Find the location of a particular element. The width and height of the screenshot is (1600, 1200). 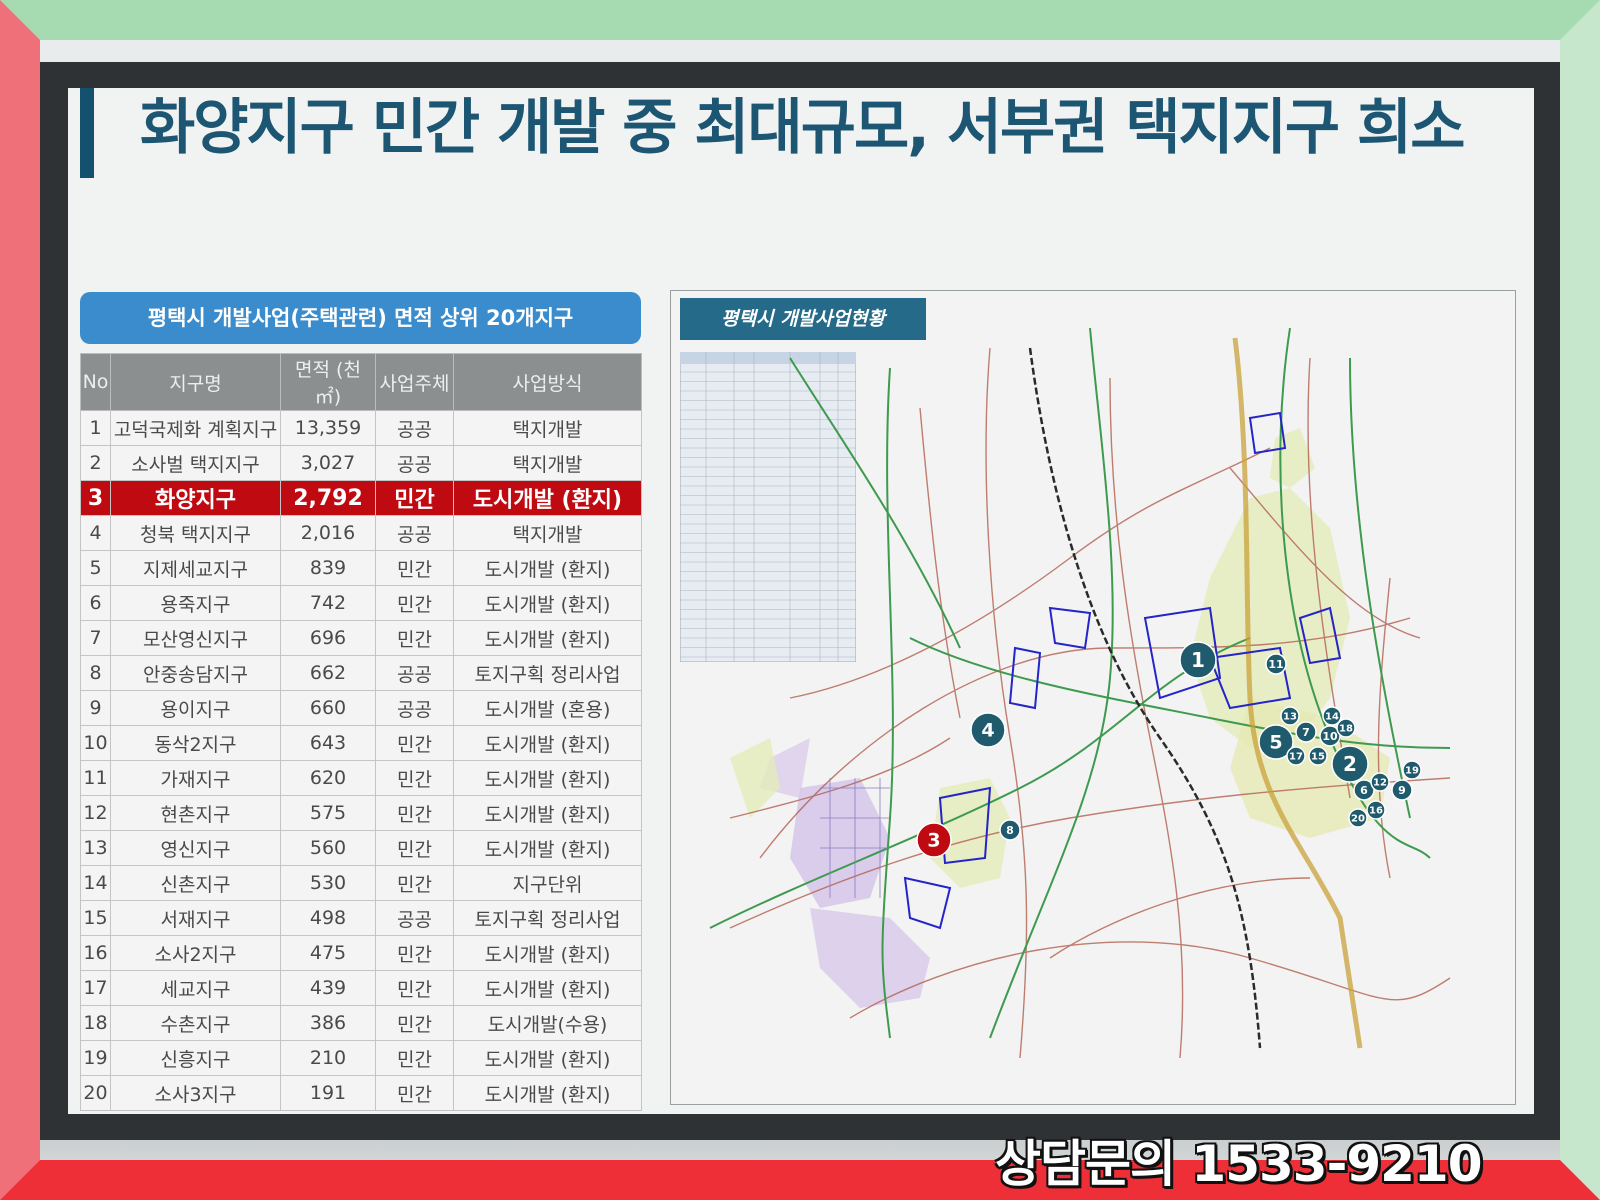

table-row: 6 용죽지구 742 민간 도시개발 (환지) is located at coordinates (361, 603).